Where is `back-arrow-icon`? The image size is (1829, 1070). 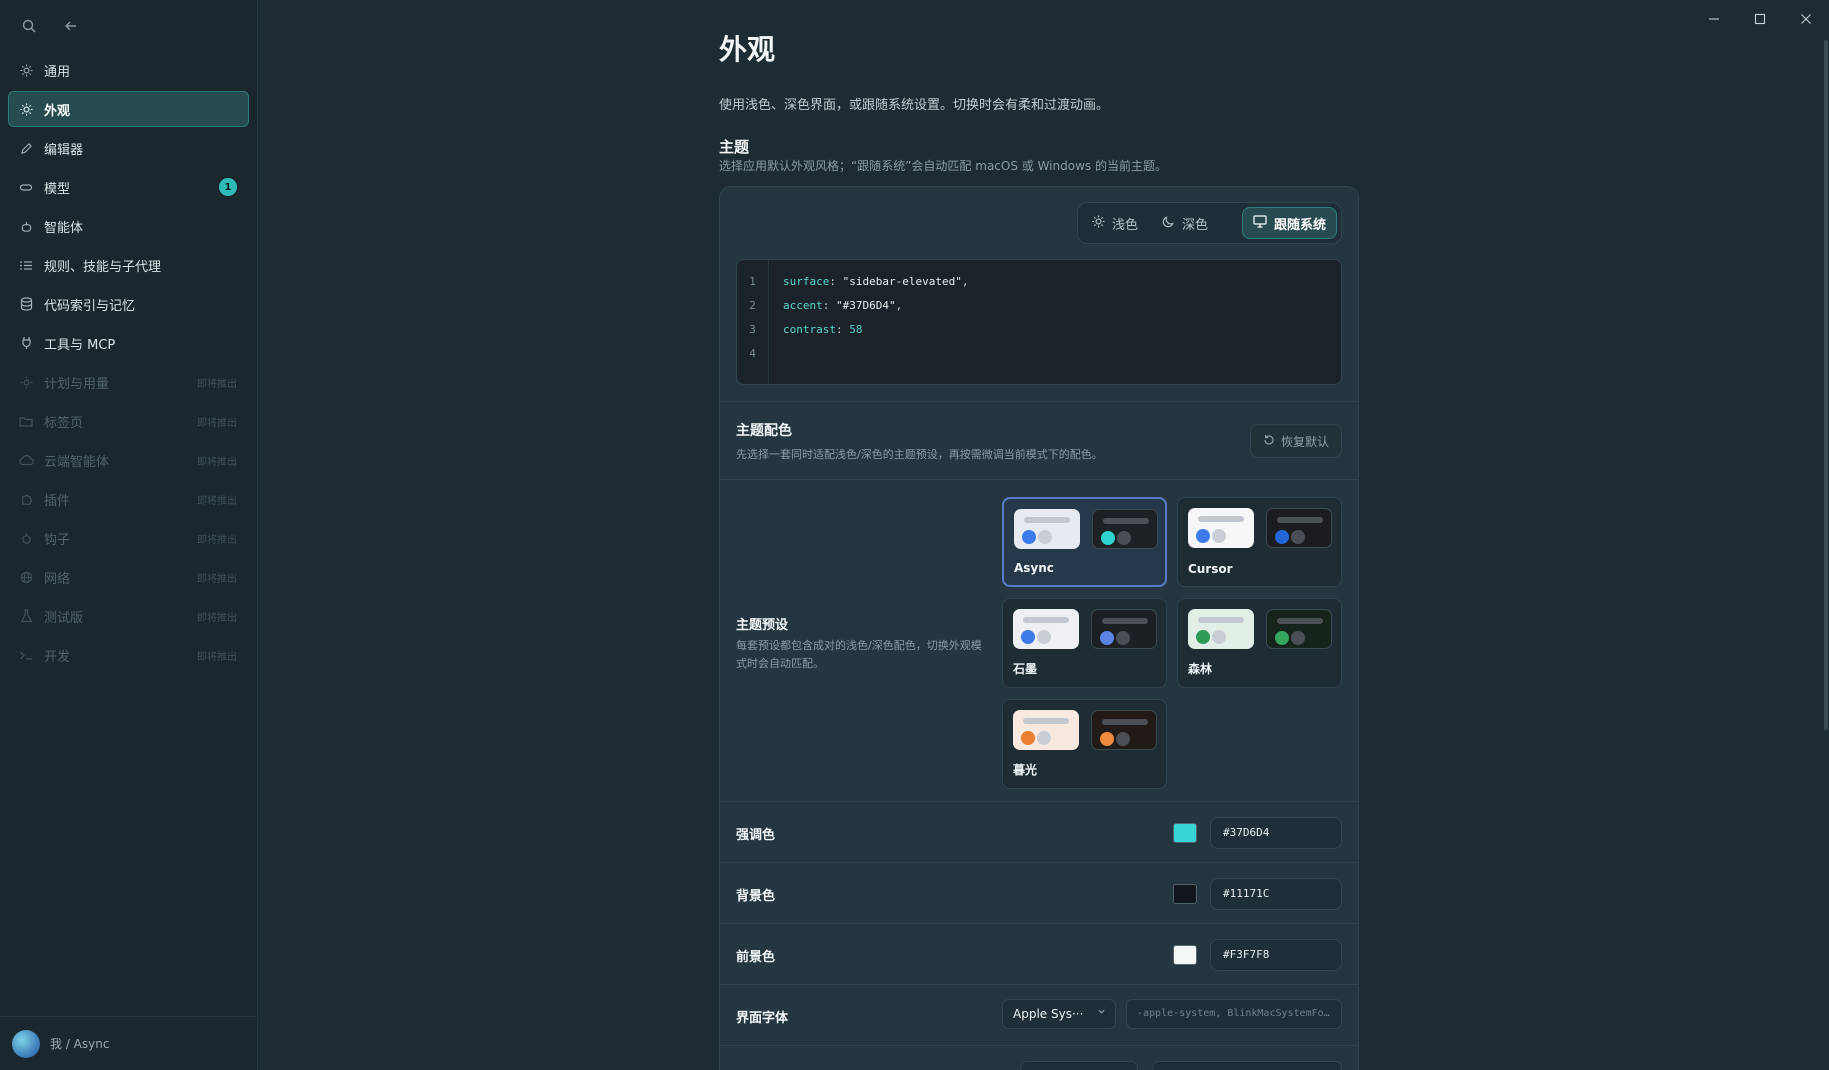
back-arrow-icon is located at coordinates (71, 26).